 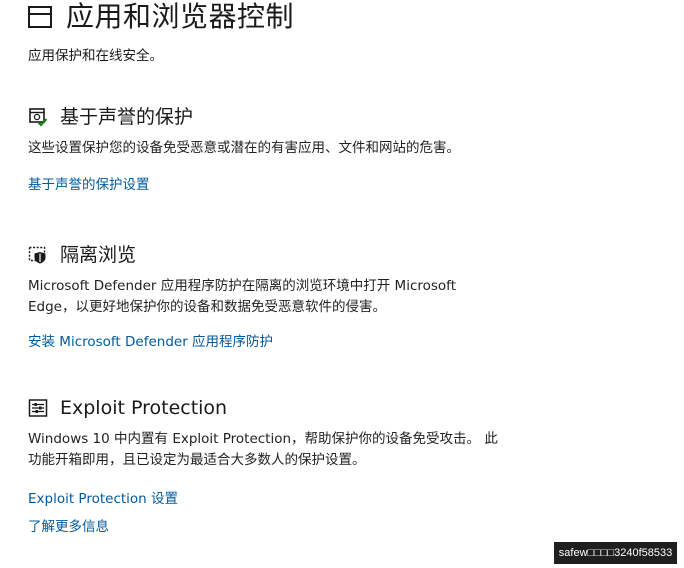 What do you see at coordinates (127, 117) in the screenshot?
I see `section-title: 基于声誉的保护` at bounding box center [127, 117].